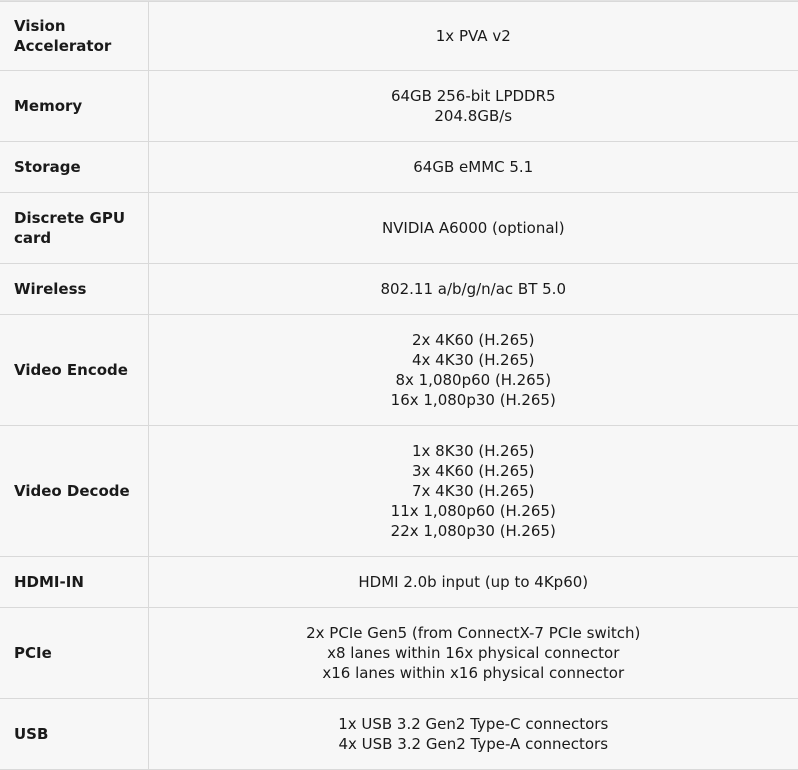 The height and width of the screenshot is (770, 798). Describe the element at coordinates (74, 370) in the screenshot. I see `row-label-video-encode: Video Encode` at that location.